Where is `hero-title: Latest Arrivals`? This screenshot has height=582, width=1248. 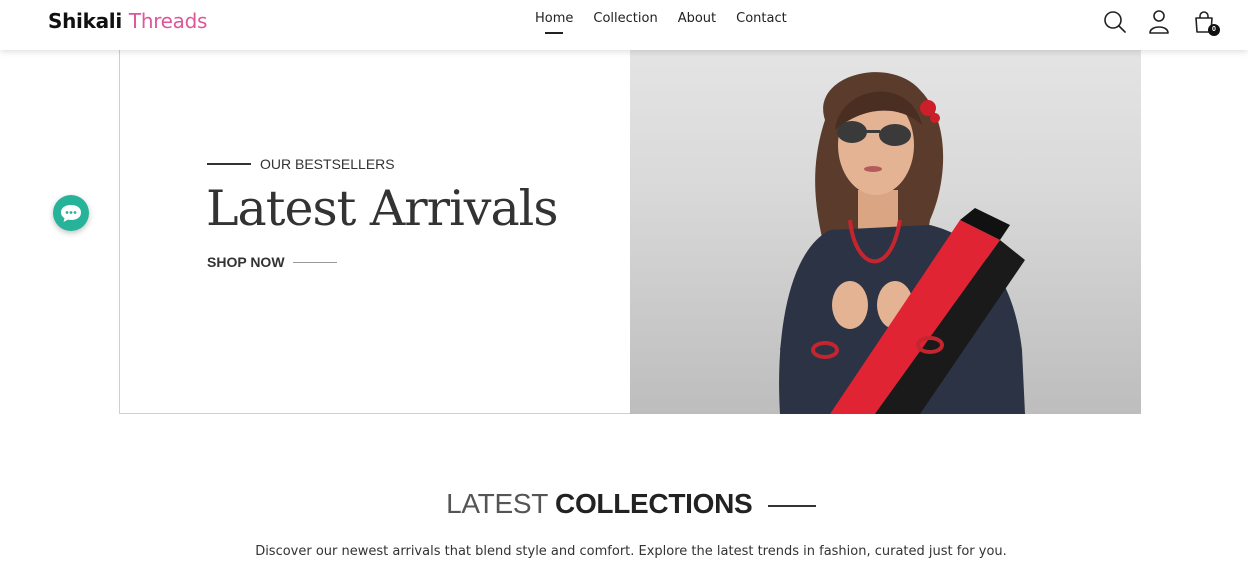
hero-title: Latest Arrivals is located at coordinates (382, 208).